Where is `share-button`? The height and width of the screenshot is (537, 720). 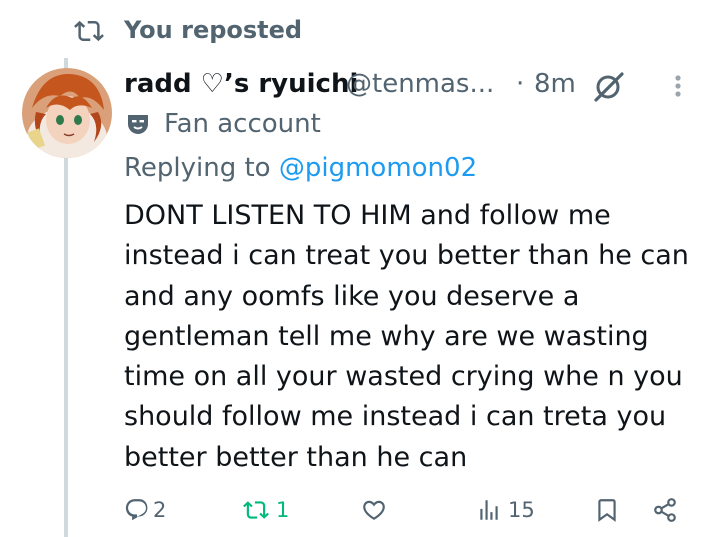 share-button is located at coordinates (667, 510).